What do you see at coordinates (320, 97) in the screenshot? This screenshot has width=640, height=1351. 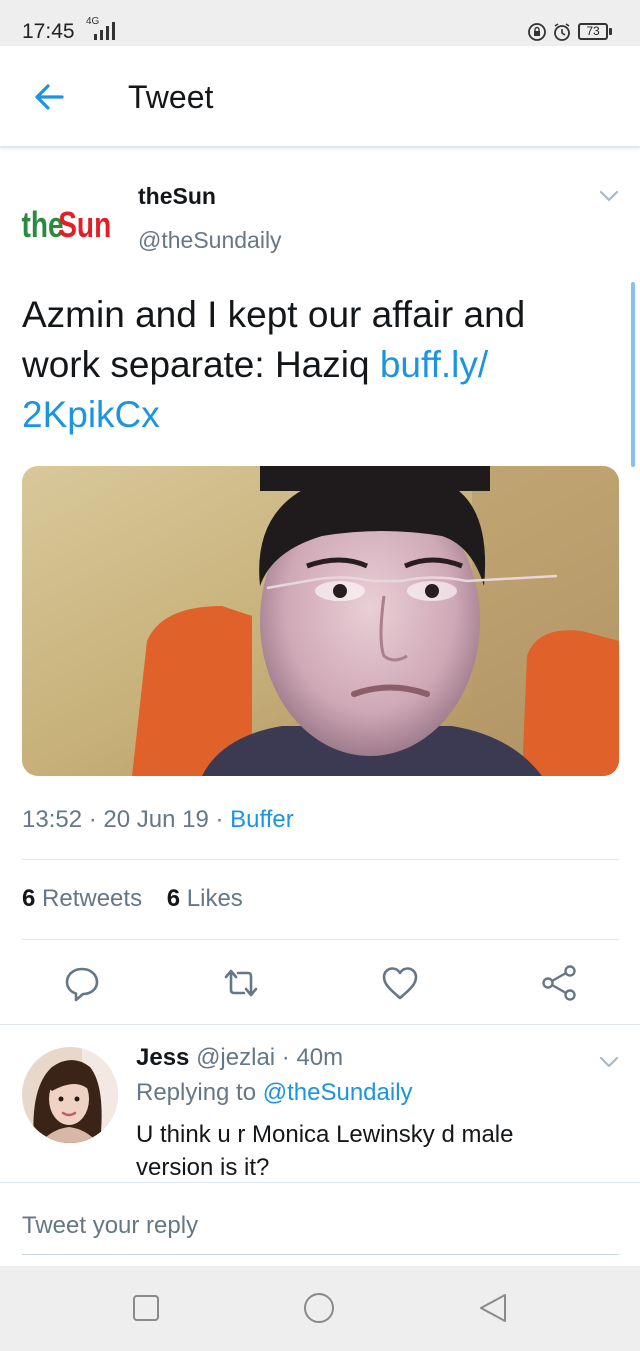 I see `app-header: Tweet` at bounding box center [320, 97].